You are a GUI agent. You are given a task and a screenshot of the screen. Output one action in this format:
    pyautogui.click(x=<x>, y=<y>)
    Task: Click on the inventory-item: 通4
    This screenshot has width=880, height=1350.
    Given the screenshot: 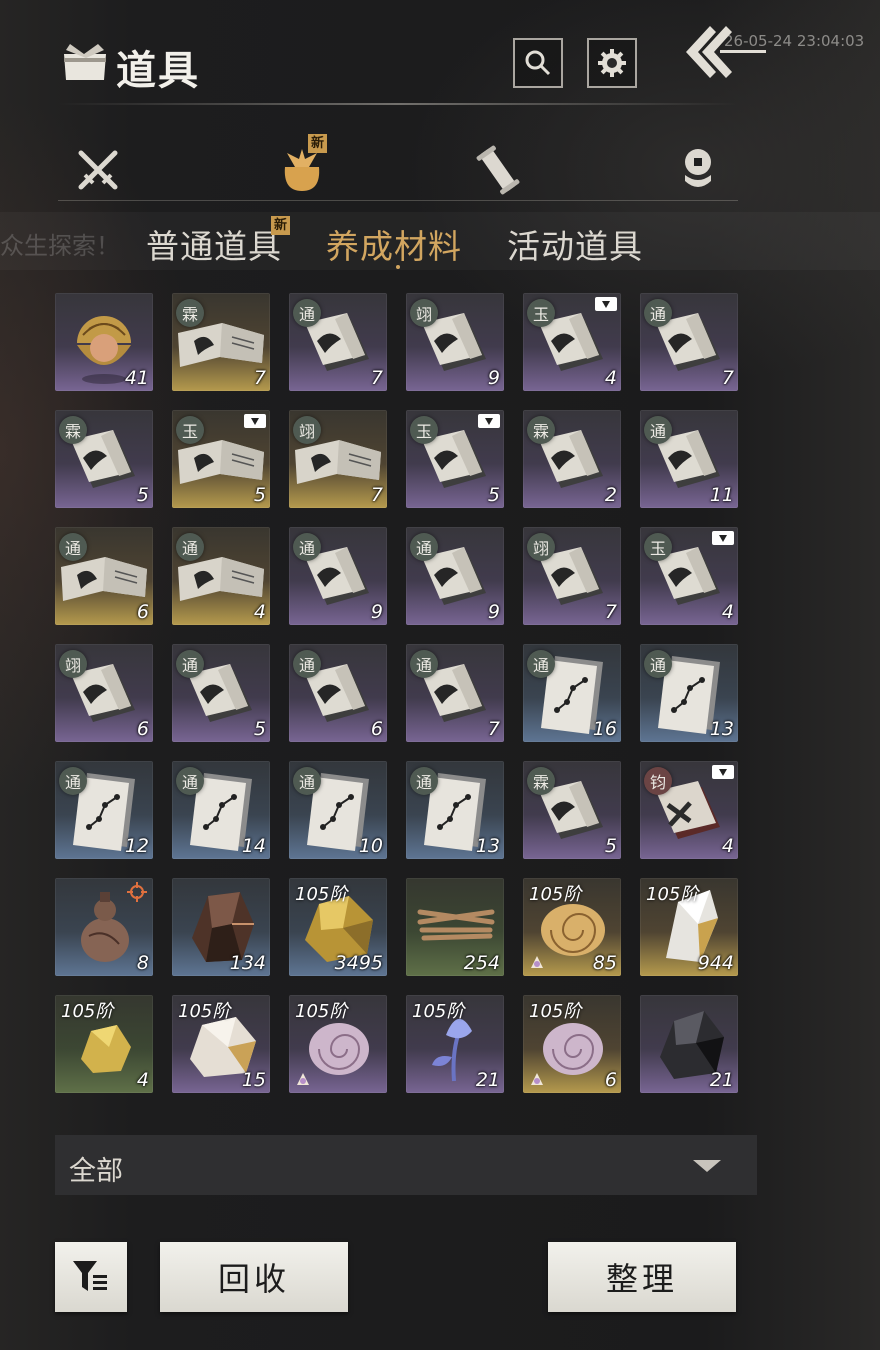 What is the action you would take?
    pyautogui.click(x=221, y=576)
    